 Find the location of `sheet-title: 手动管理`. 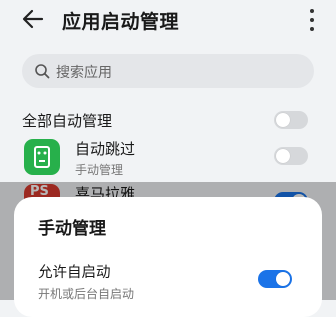

sheet-title: 手动管理 is located at coordinates (72, 229).